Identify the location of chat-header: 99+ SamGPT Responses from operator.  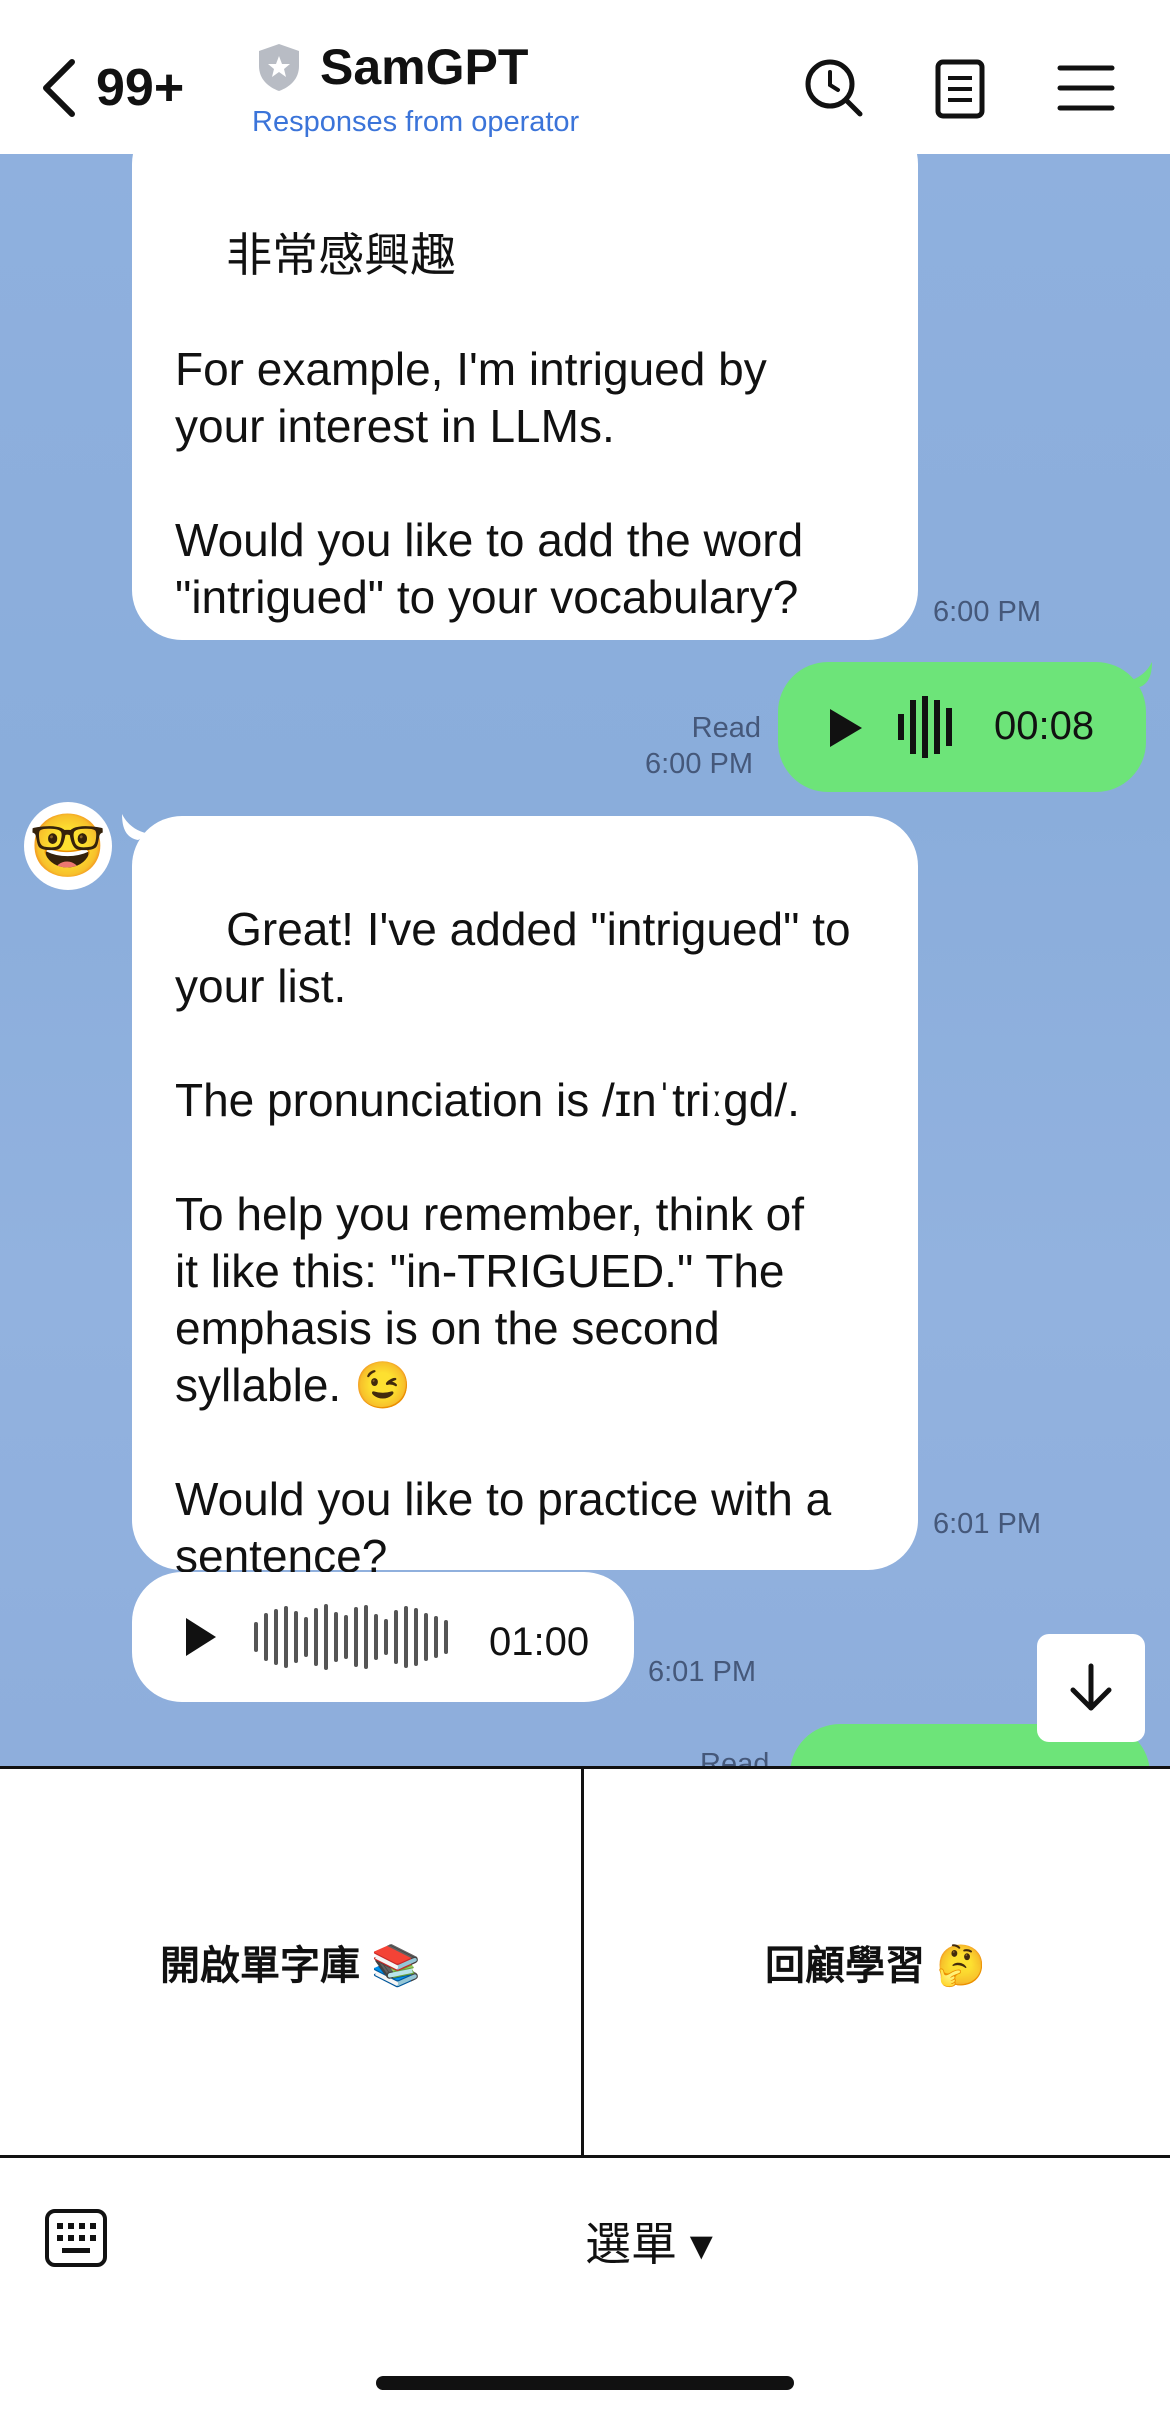
(585, 77).